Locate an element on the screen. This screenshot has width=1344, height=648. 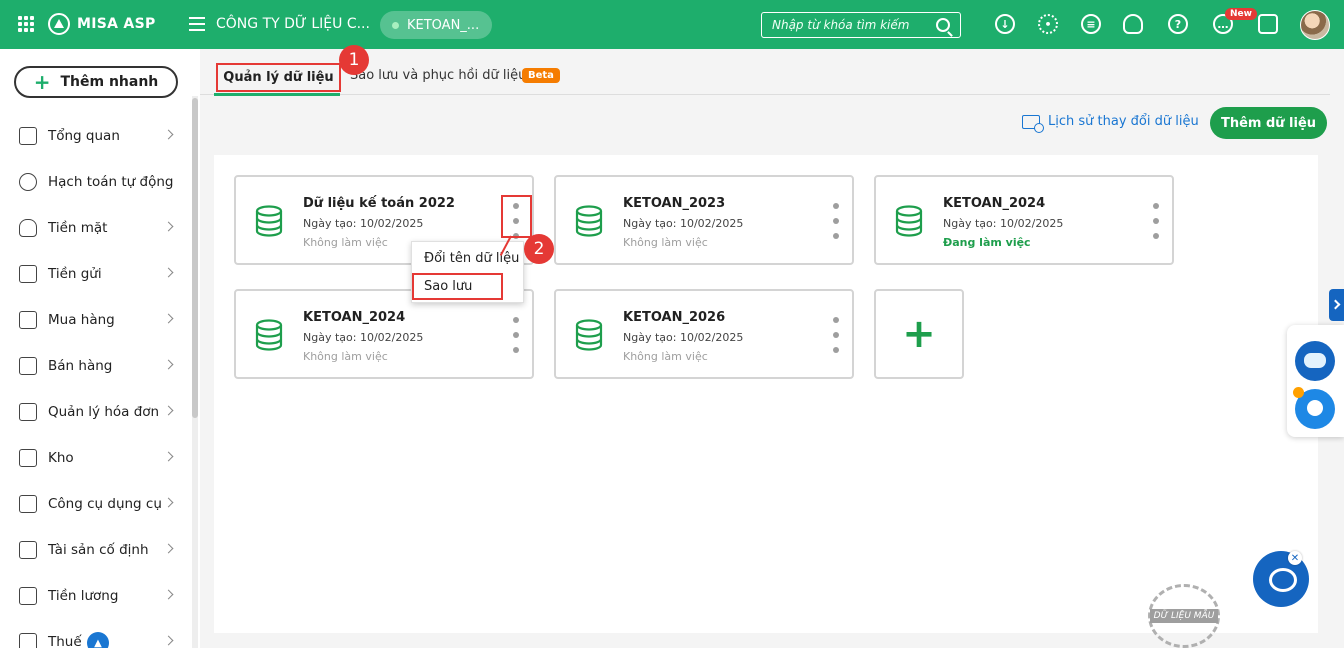
sidebar-scrollbar-thumb is located at coordinates (195, 258).